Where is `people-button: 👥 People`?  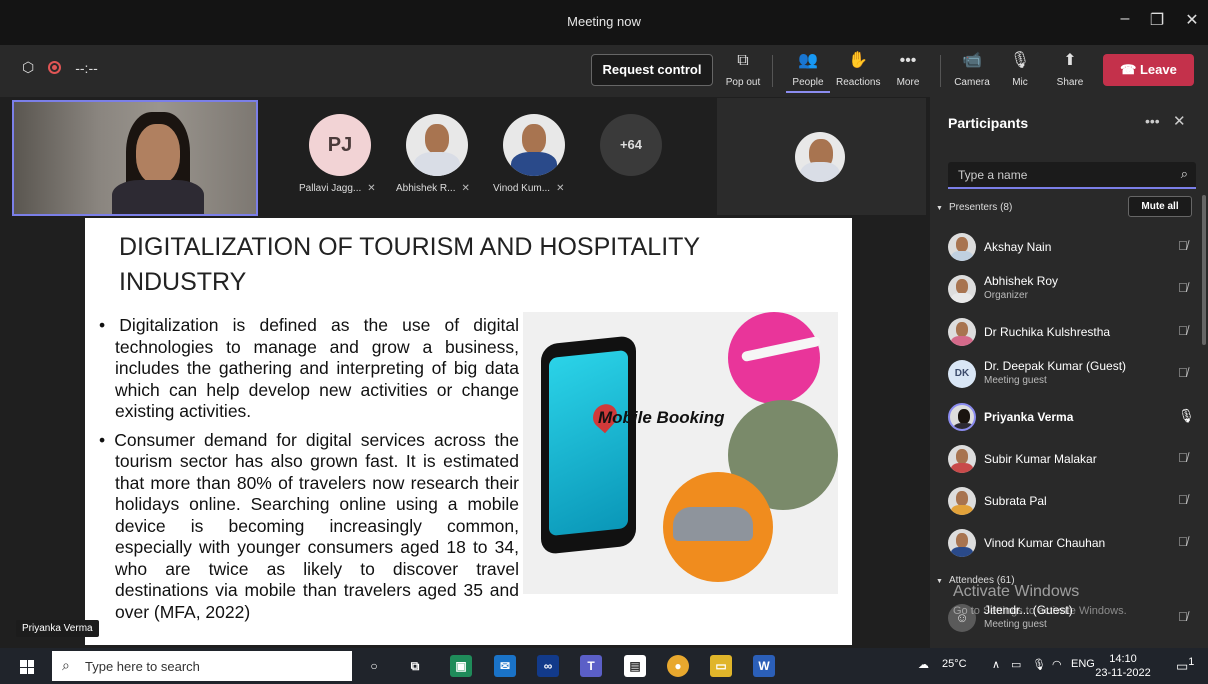 people-button: 👥 People is located at coordinates (808, 72).